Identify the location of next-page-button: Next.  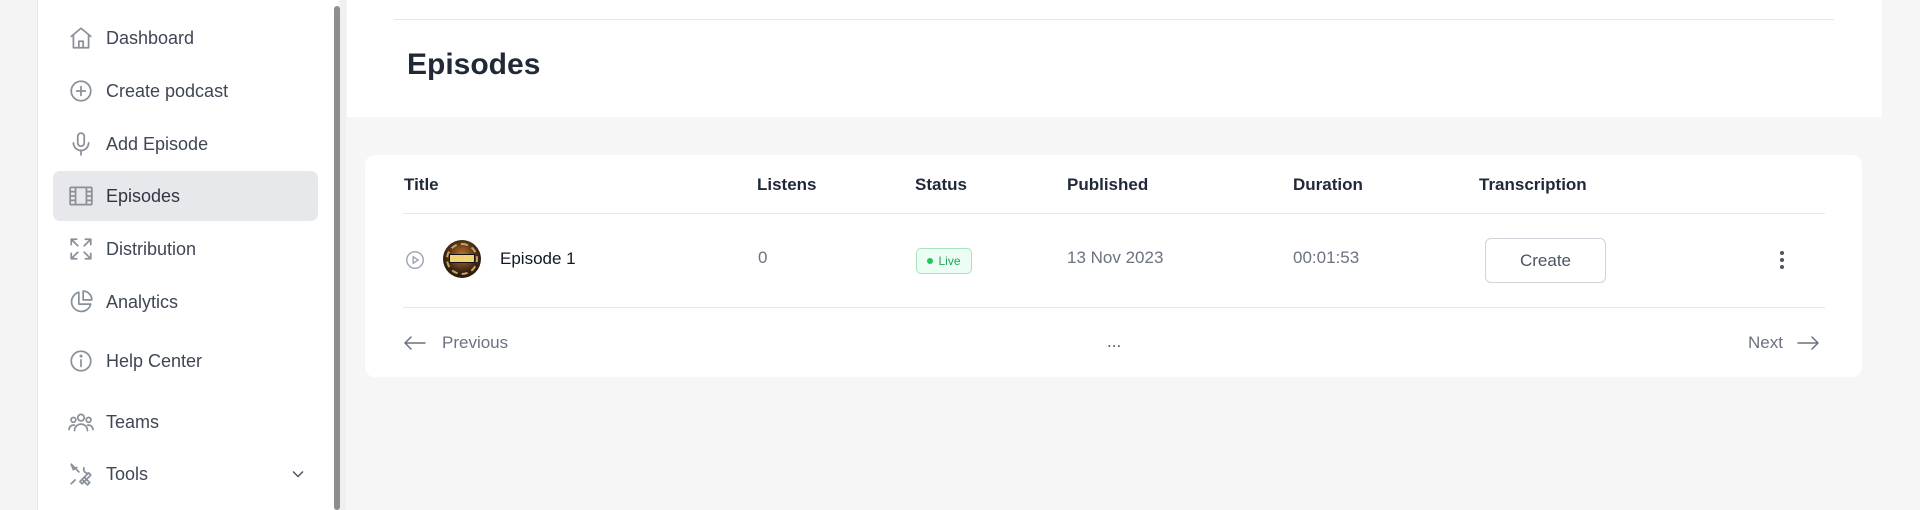
(1783, 343).